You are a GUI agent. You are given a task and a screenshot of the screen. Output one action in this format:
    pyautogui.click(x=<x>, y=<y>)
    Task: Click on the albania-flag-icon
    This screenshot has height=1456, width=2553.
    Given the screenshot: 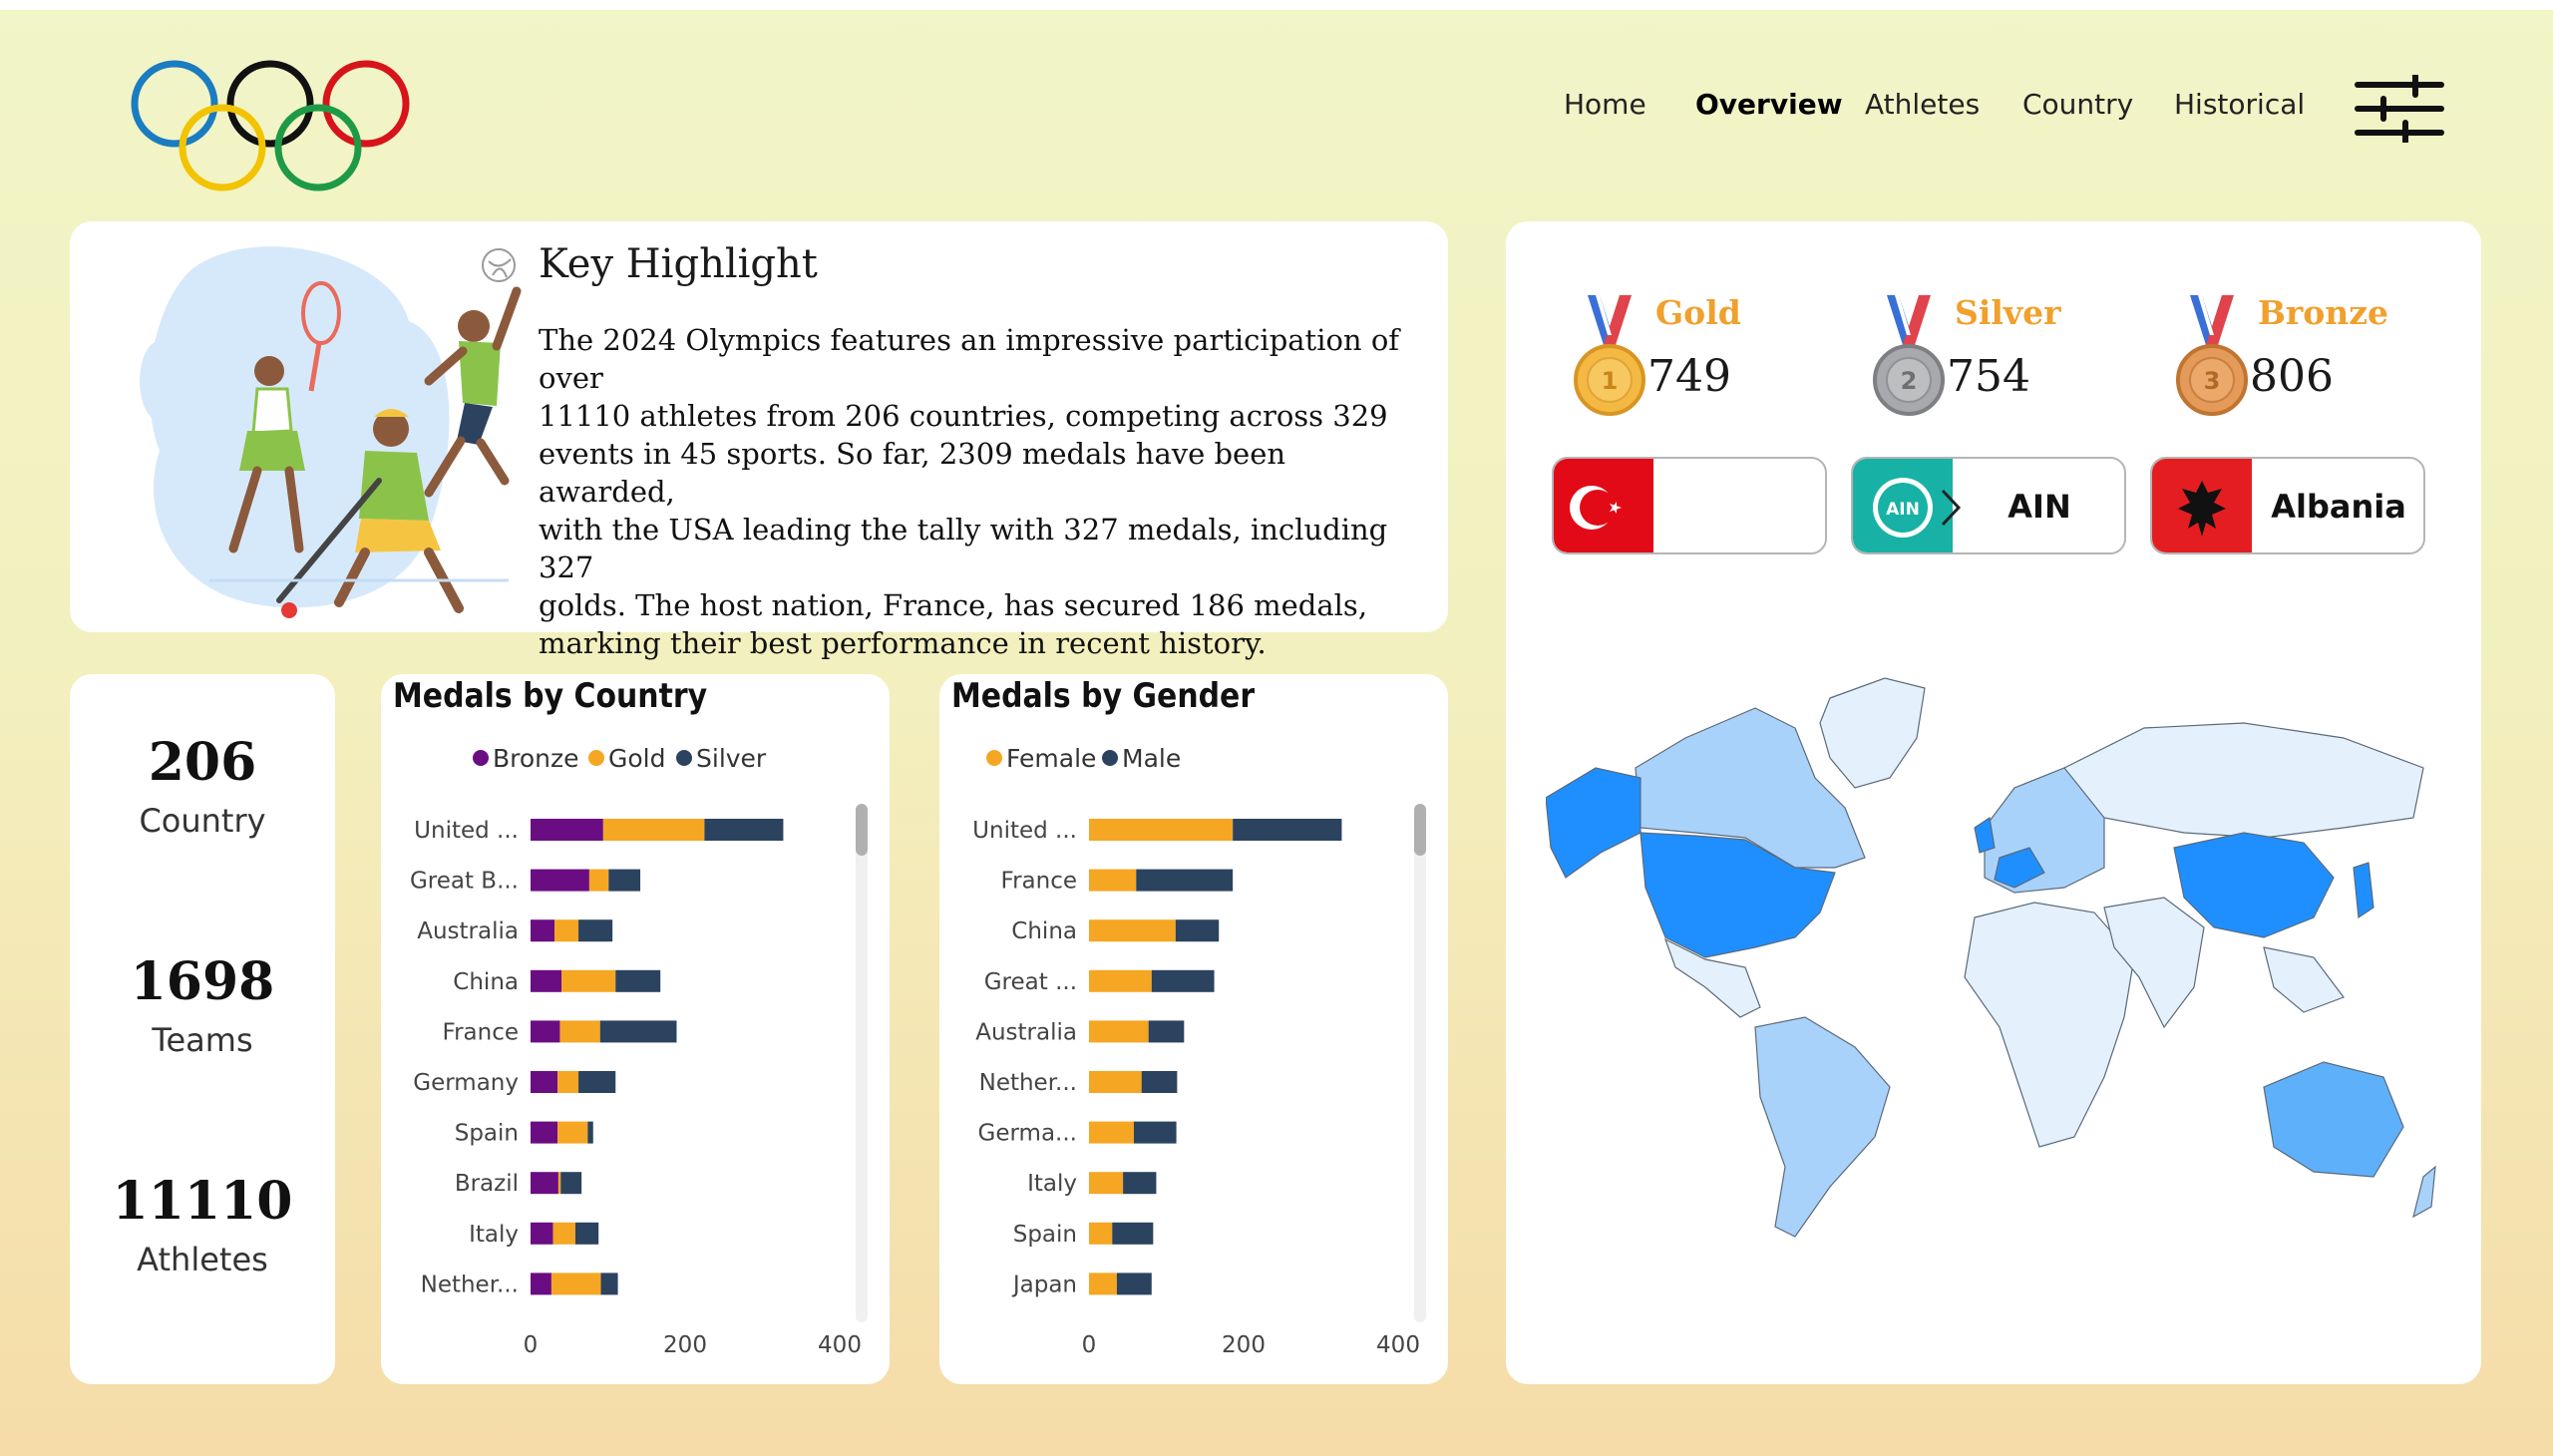 What is the action you would take?
    pyautogui.click(x=2202, y=505)
    